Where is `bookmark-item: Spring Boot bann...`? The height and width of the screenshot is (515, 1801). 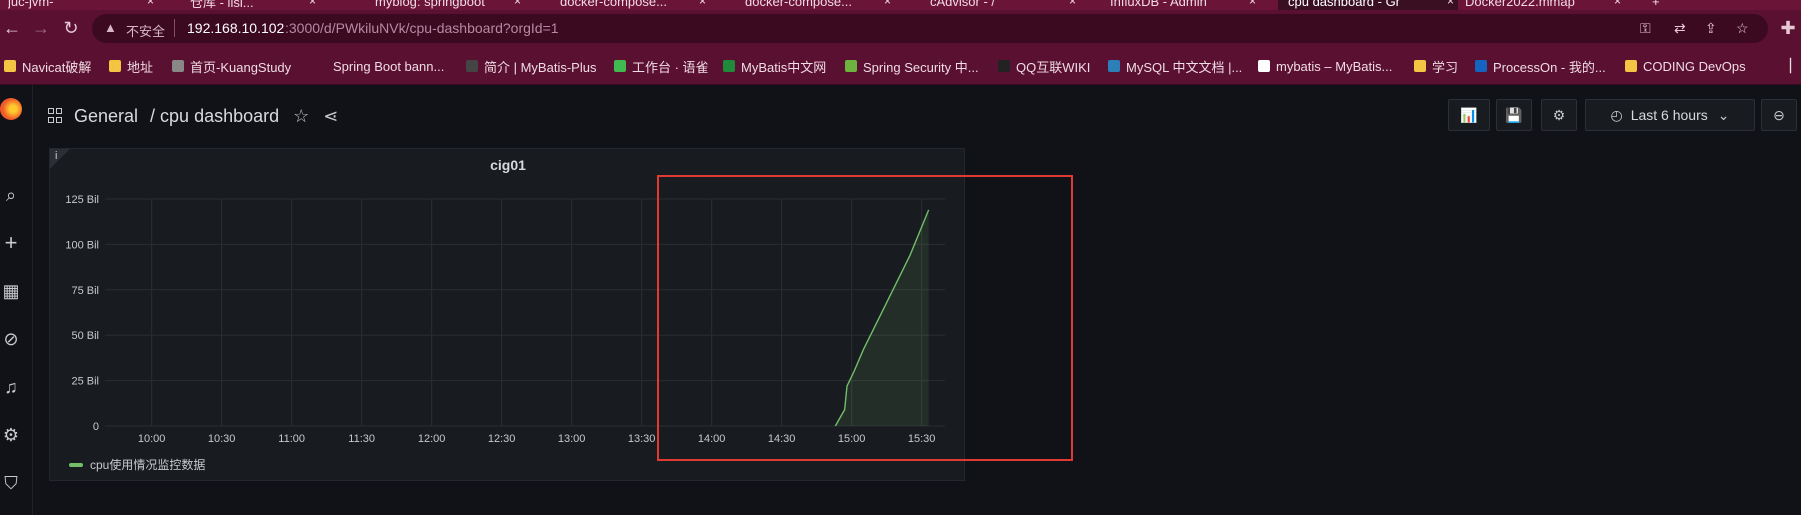
bookmark-item: Spring Boot bann... is located at coordinates (379, 66).